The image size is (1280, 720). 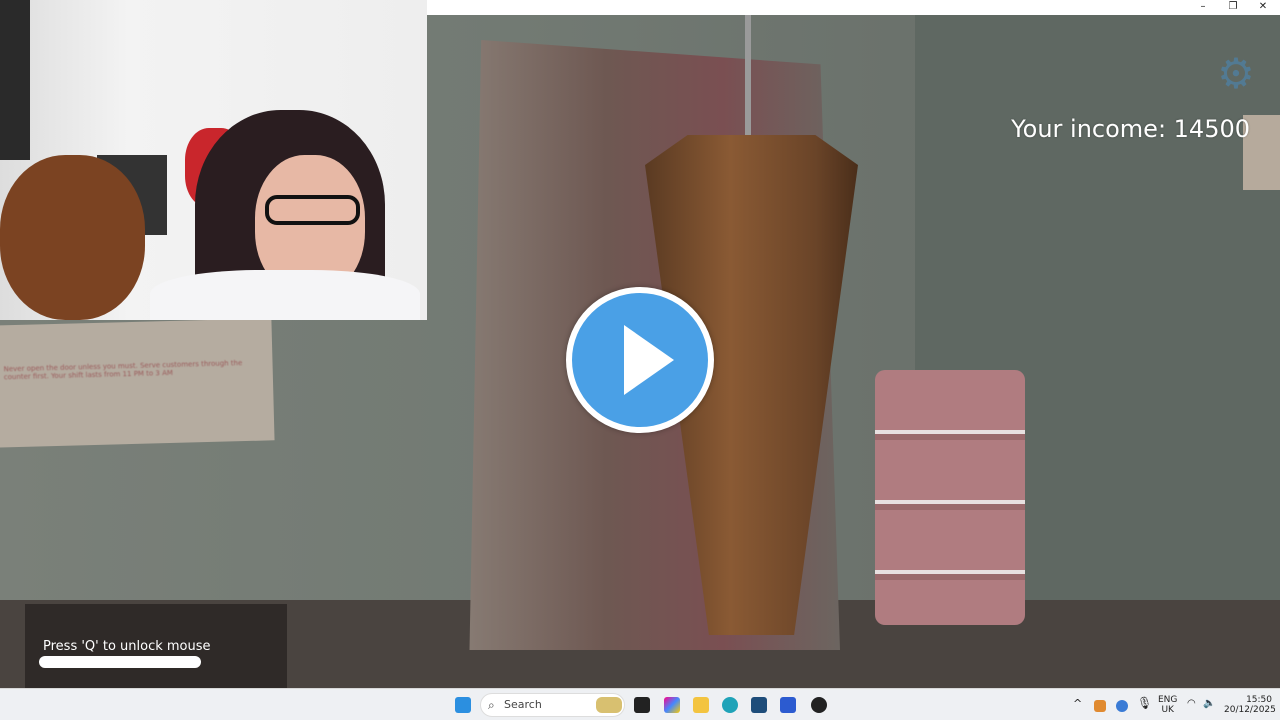 What do you see at coordinates (127, 646) in the screenshot?
I see `unlock-mouse-hint: Press 'Q' to unlock mouse` at bounding box center [127, 646].